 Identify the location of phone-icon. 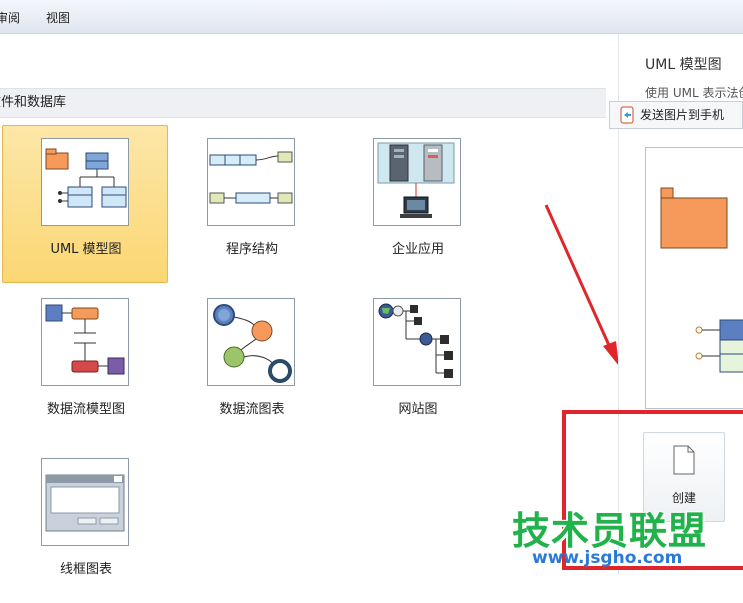
(627, 115).